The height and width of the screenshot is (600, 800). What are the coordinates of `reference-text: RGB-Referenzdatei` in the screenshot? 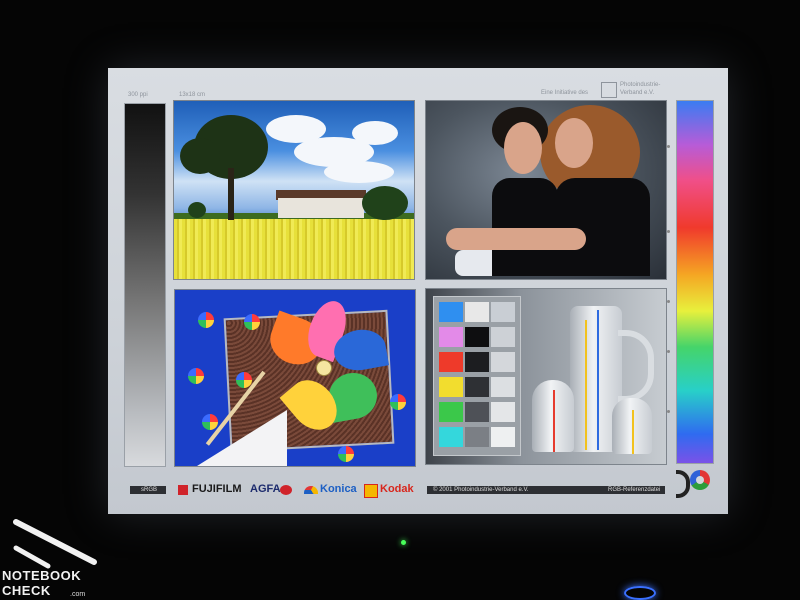 It's located at (634, 490).